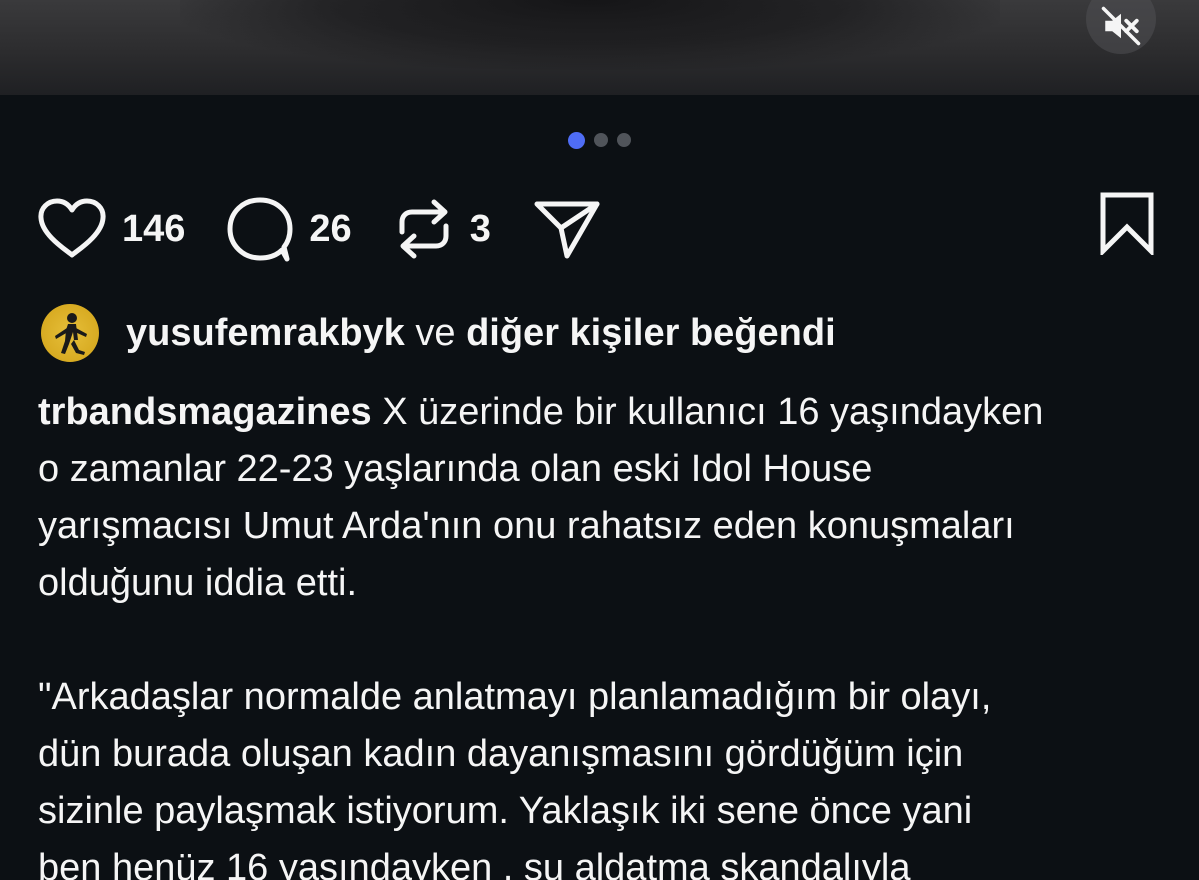  What do you see at coordinates (198, 583) in the screenshot?
I see `caption-line: olduğunu iddia etti.` at bounding box center [198, 583].